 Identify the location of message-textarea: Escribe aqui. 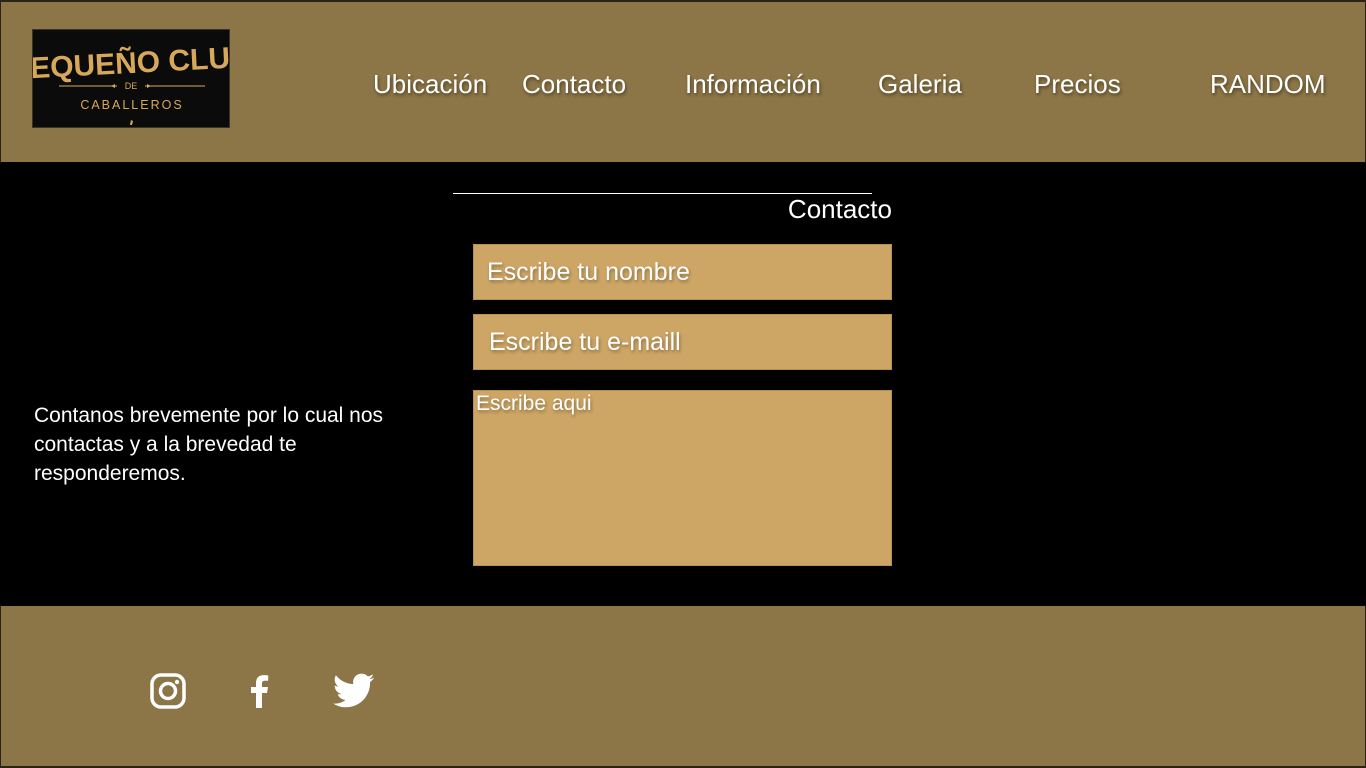
(682, 478).